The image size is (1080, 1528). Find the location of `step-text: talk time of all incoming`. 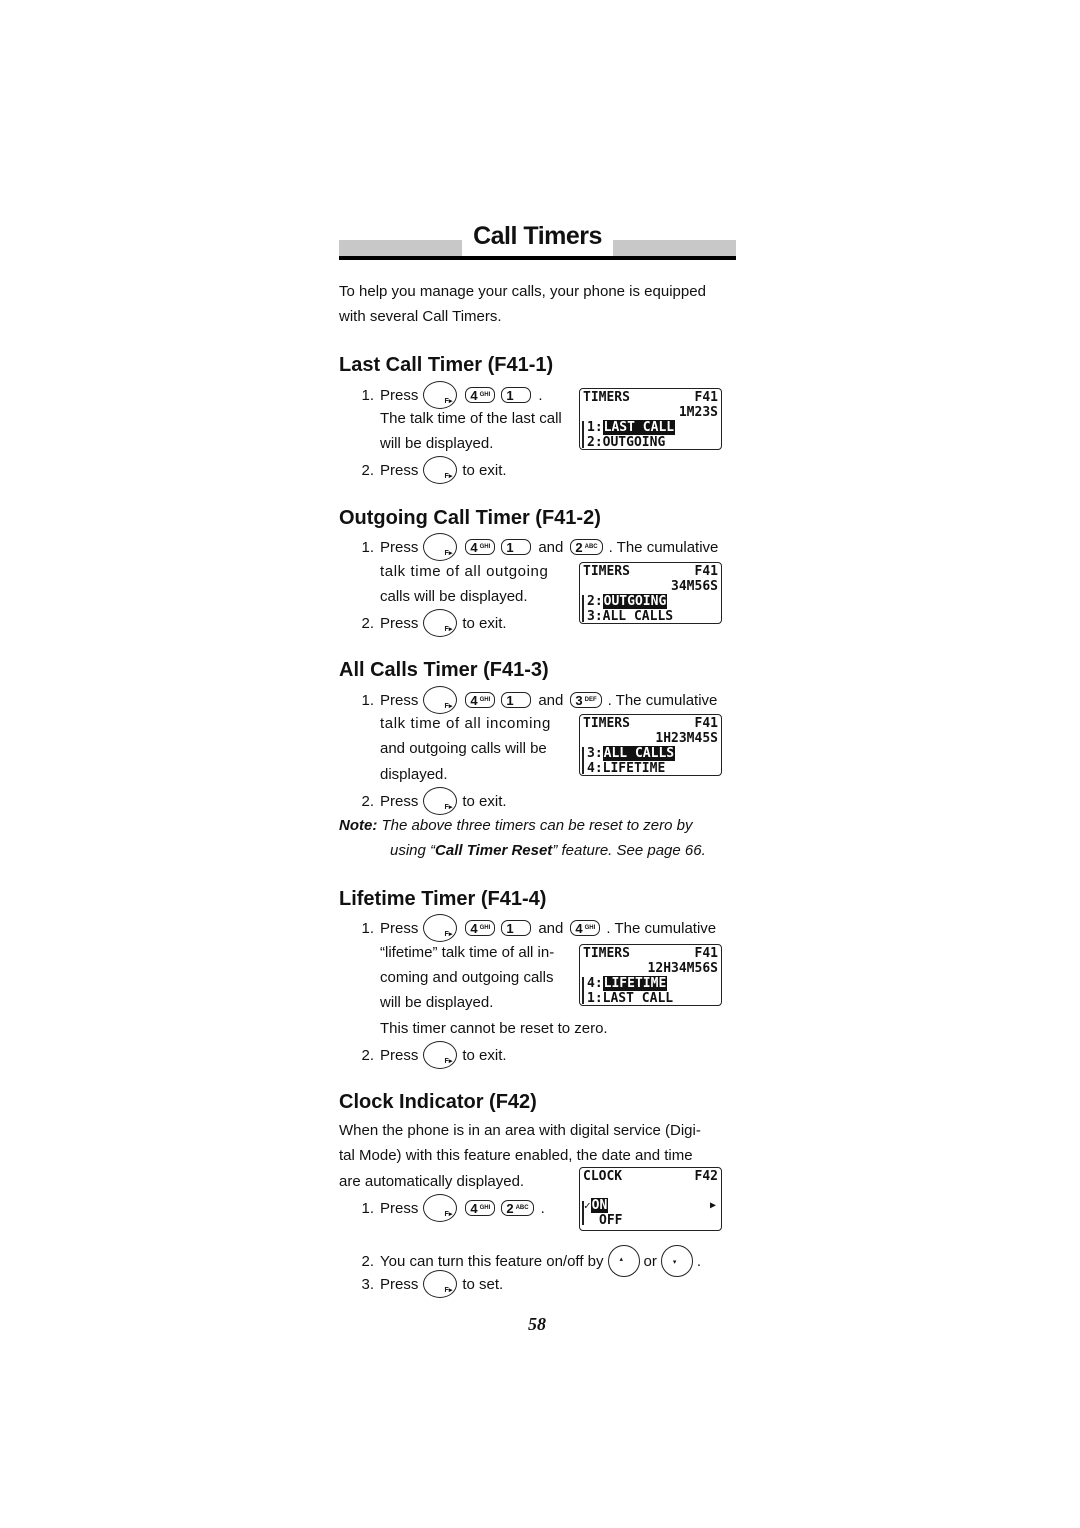

step-text: talk time of all incoming is located at coordinates (465, 723).